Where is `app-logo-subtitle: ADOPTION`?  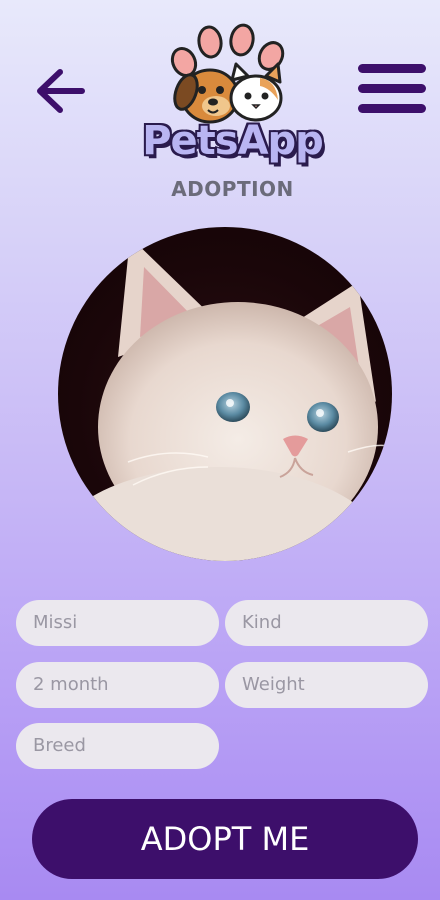 app-logo-subtitle: ADOPTION is located at coordinates (232, 189).